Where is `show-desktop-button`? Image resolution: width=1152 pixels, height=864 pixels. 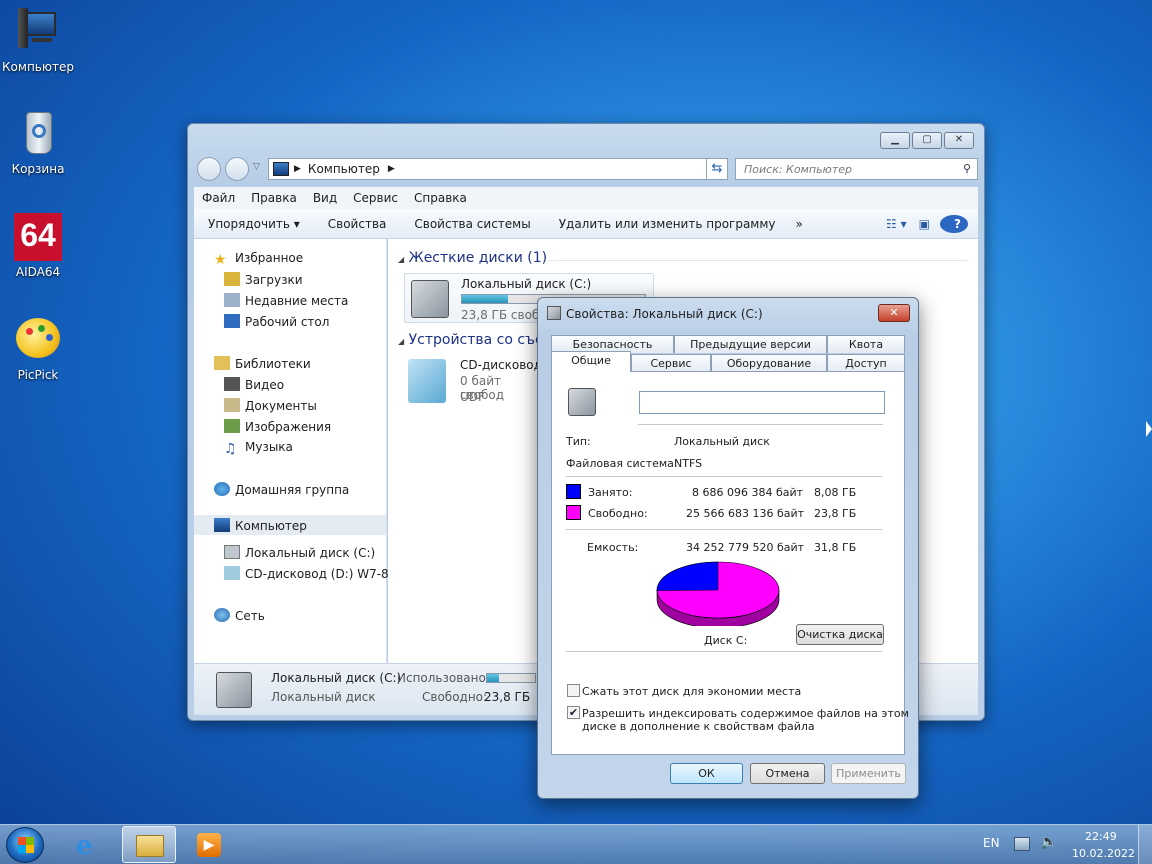
show-desktop-button is located at coordinates (1145, 844).